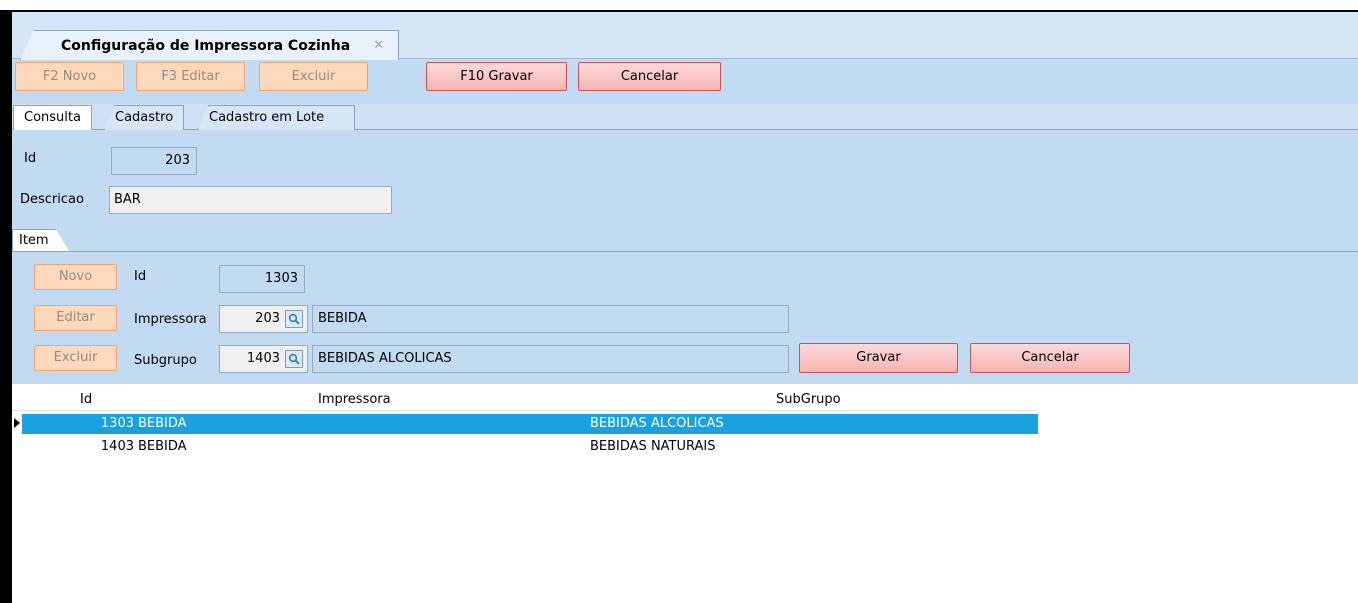 The width and height of the screenshot is (1358, 603). Describe the element at coordinates (530, 447) in the screenshot. I see `table-row: 1403 BEBIDA BEBIDAS NATURAIS` at that location.